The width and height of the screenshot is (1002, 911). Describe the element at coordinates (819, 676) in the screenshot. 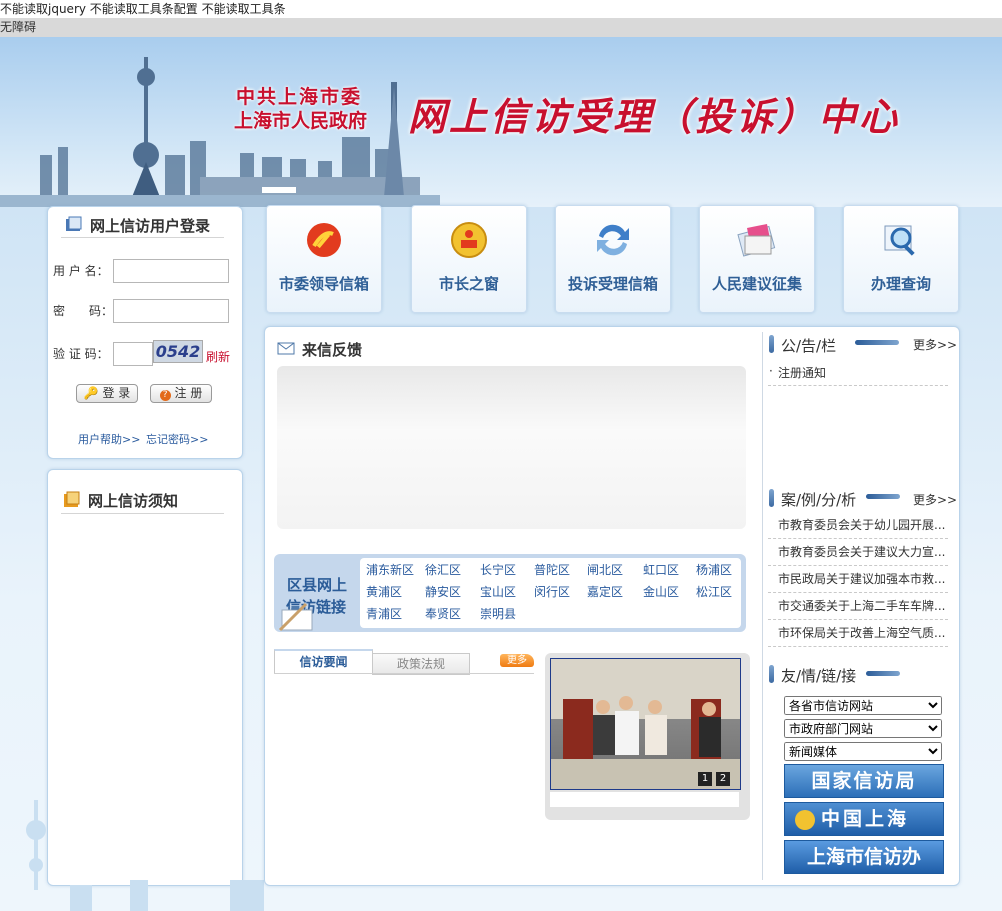

I see `links-title: 友/情/链/接` at that location.